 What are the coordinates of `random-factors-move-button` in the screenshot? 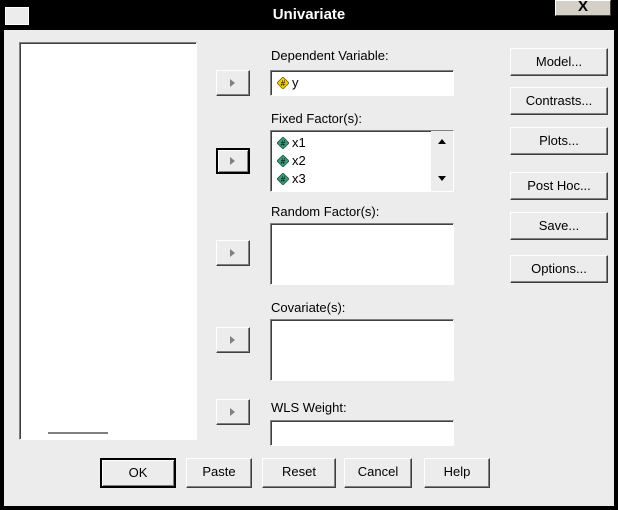 It's located at (233, 253).